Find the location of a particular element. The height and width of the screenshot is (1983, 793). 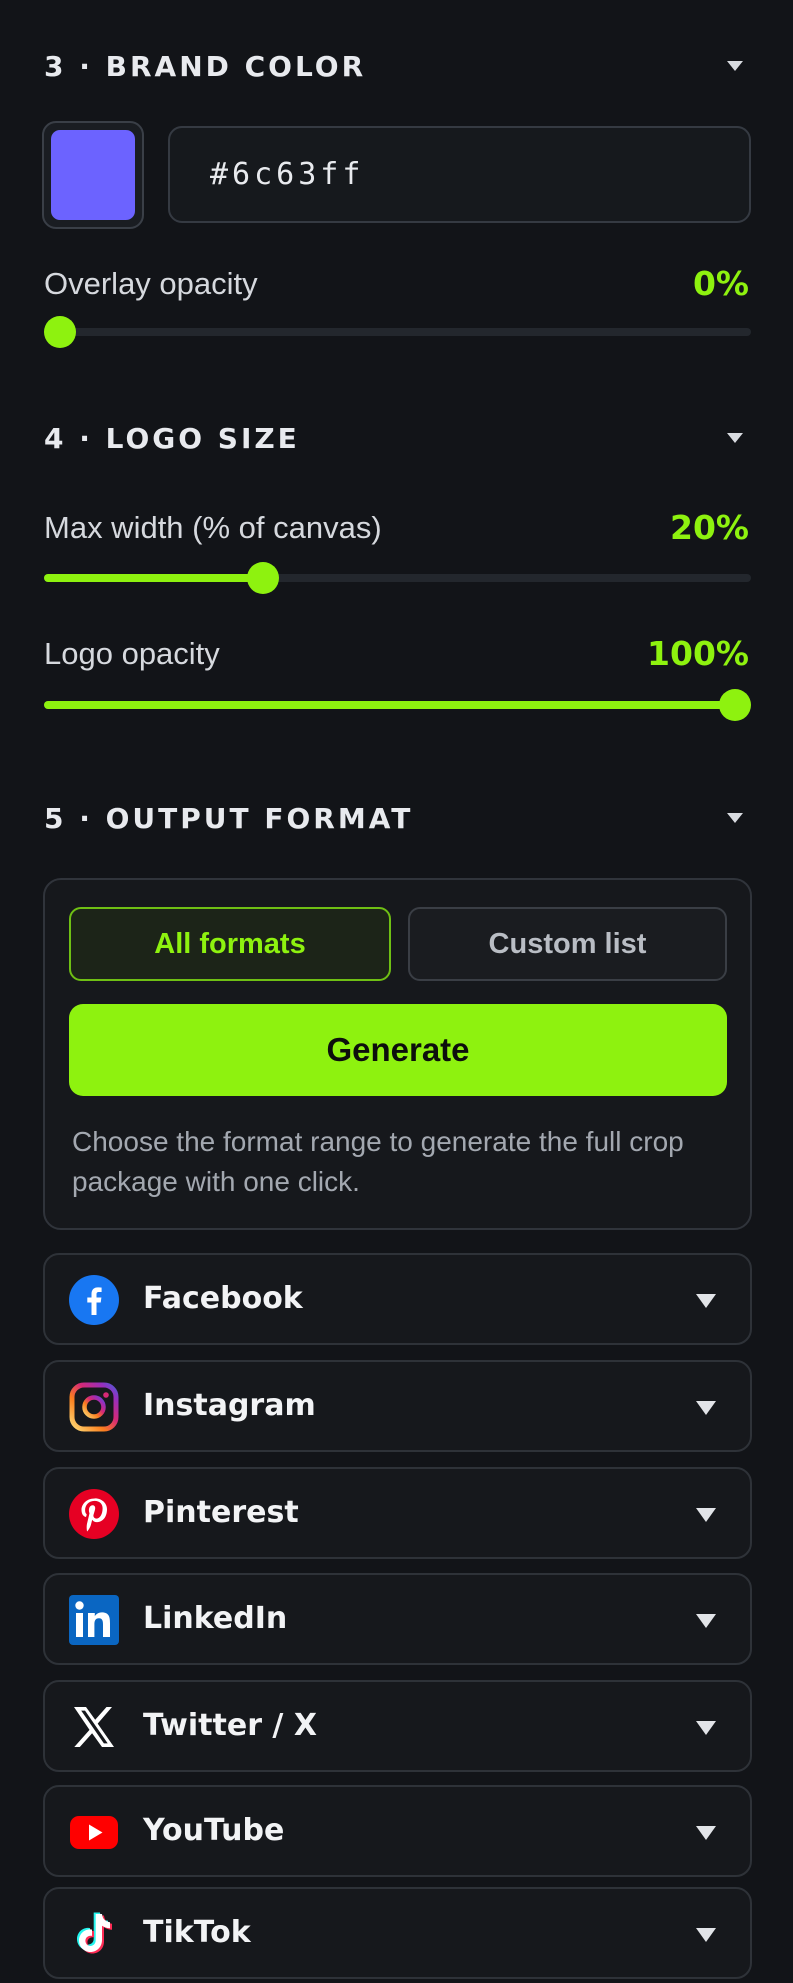

youtube-icon is located at coordinates (94, 1832).